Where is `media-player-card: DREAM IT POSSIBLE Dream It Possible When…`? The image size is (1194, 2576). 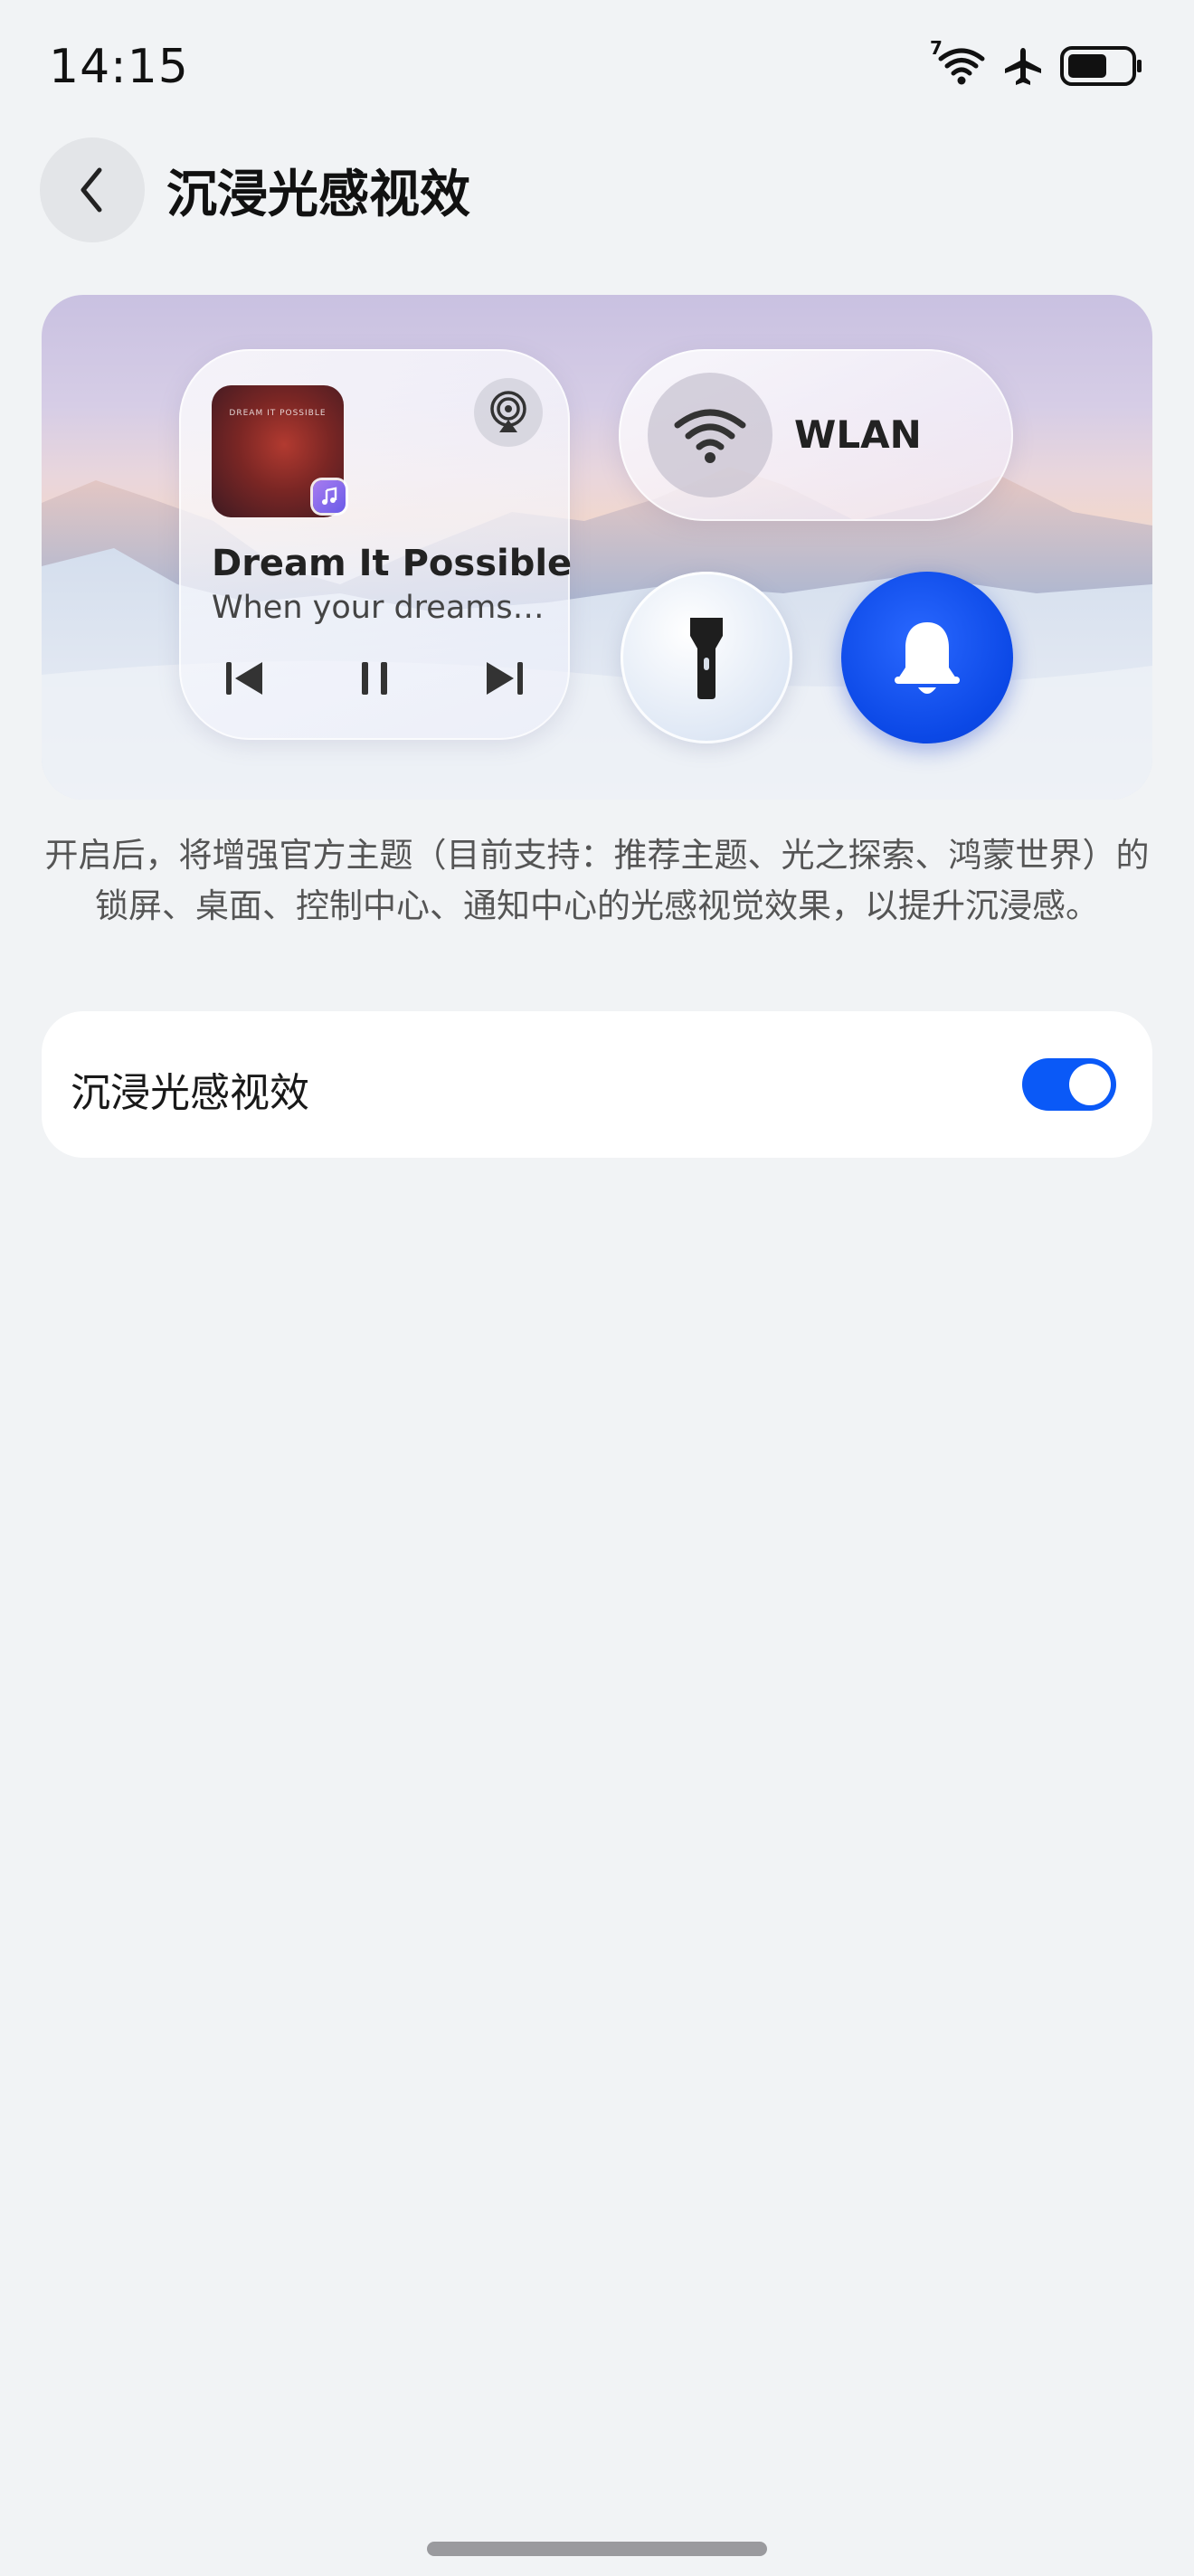
media-player-card: DREAM IT POSSIBLE Dream It Possible When… is located at coordinates (376, 544).